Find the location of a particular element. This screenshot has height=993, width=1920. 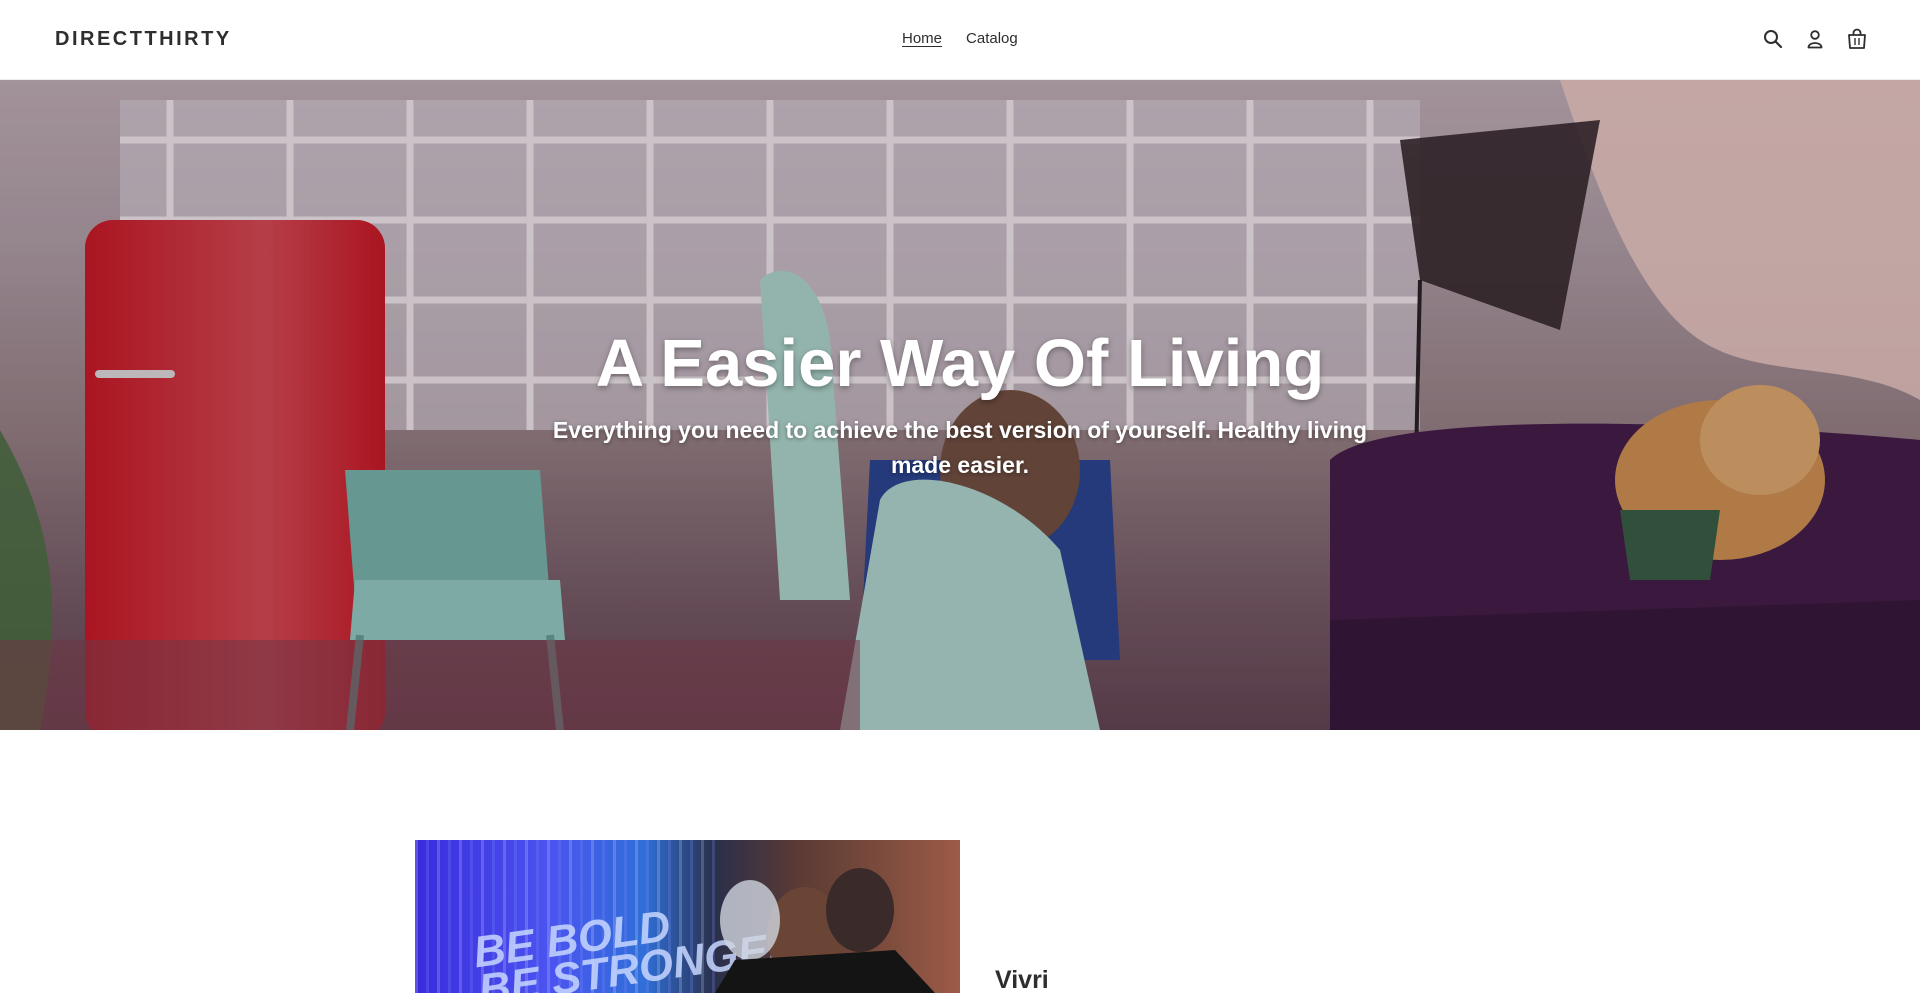

cart-icon is located at coordinates (1857, 39).